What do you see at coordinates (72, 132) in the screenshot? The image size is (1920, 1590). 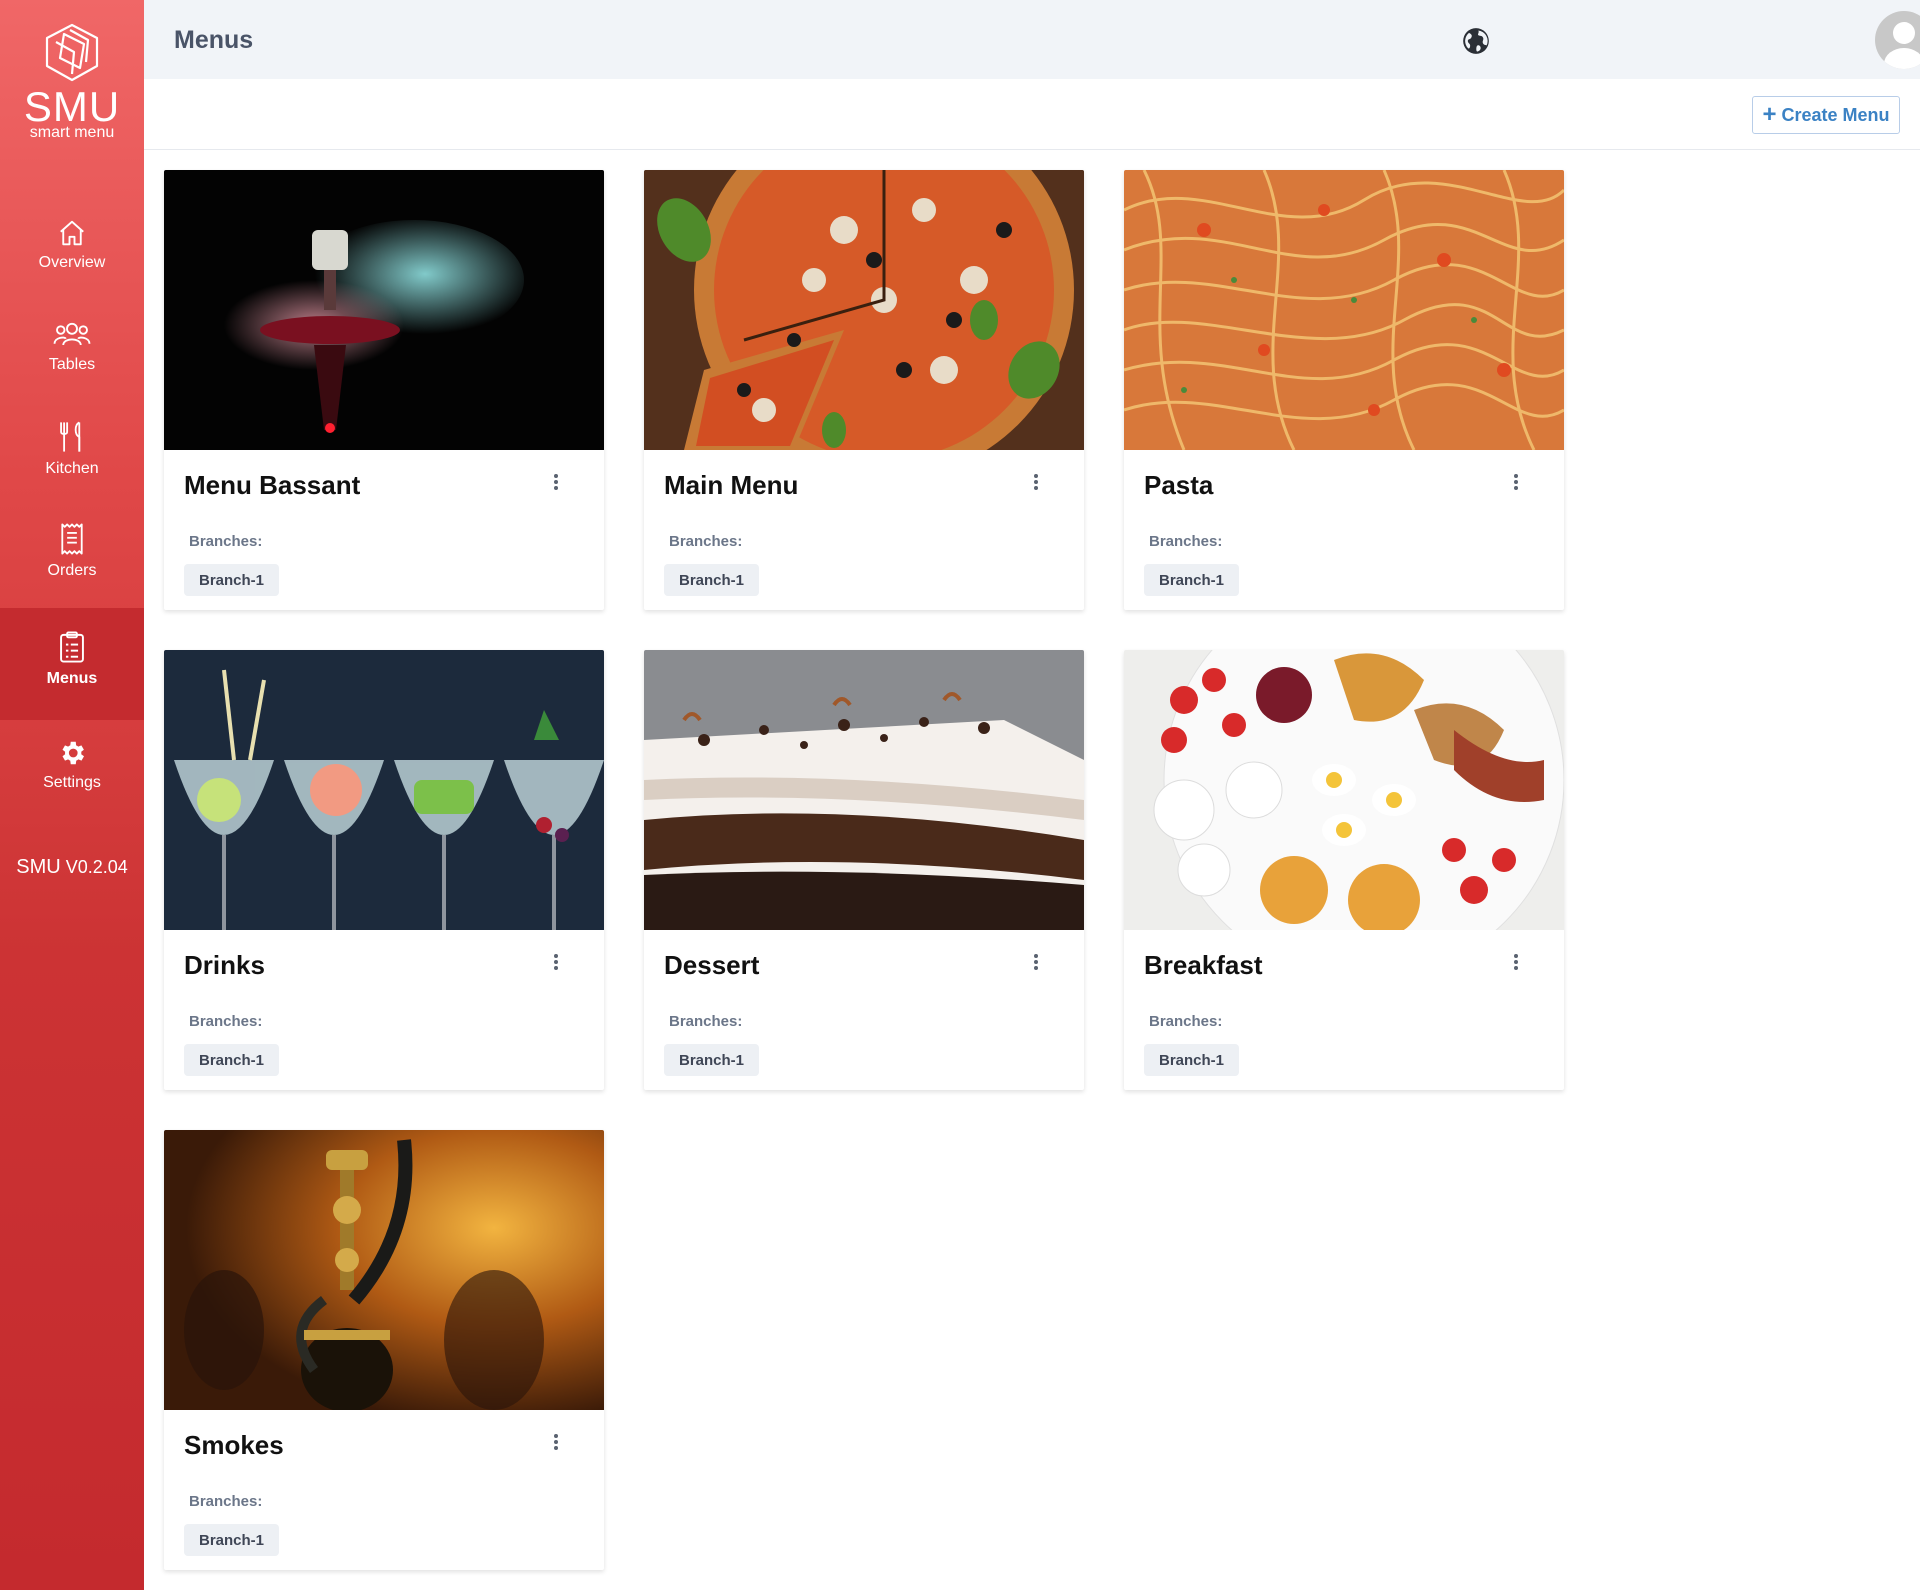 I see `logo-tagline: smart menu` at bounding box center [72, 132].